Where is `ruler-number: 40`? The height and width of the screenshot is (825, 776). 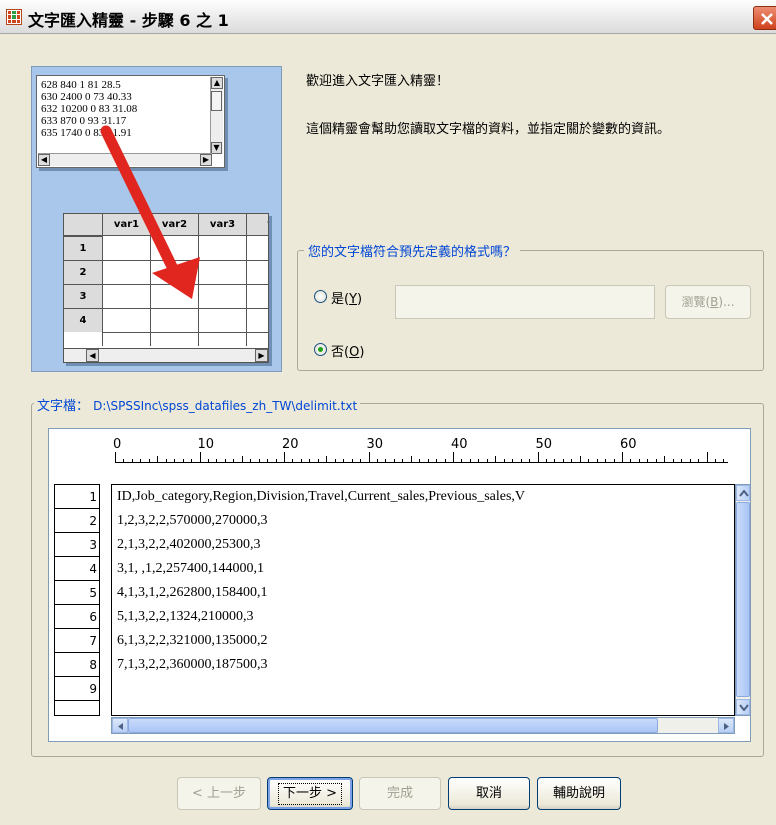
ruler-number: 40 is located at coordinates (459, 444).